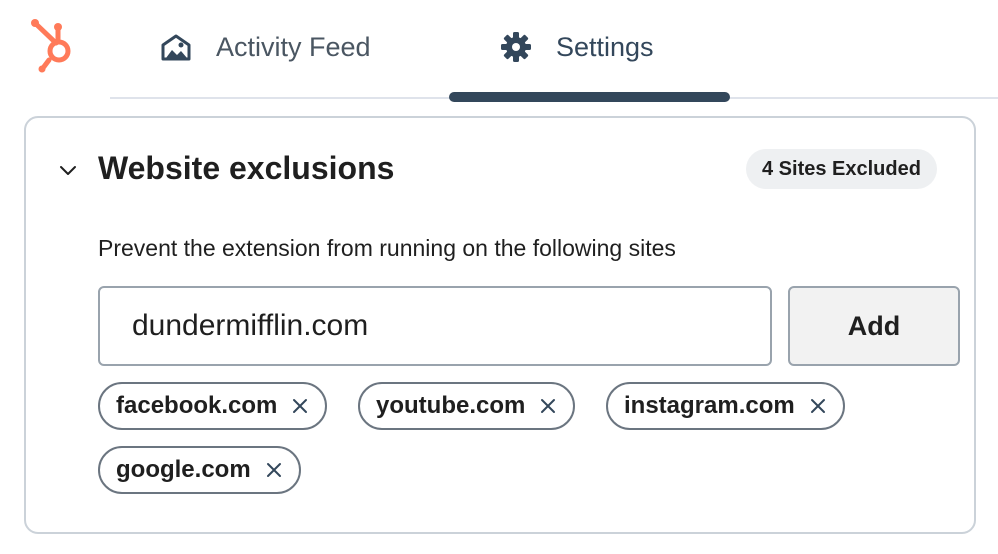  Describe the element at coordinates (197, 405) in the screenshot. I see `site-tag-label: facebook.com` at that location.